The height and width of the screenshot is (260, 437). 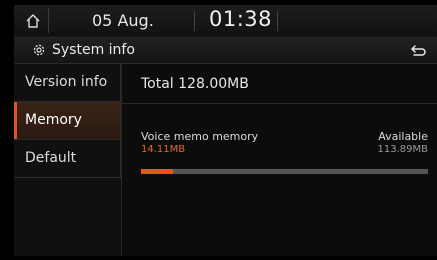 I want to click on sidebar-item-label: Version info, so click(x=66, y=82).